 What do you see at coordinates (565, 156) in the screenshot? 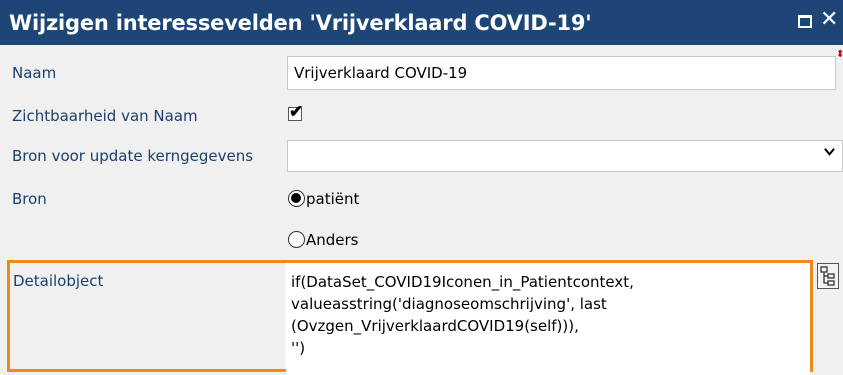
I see `bron-update-select` at bounding box center [565, 156].